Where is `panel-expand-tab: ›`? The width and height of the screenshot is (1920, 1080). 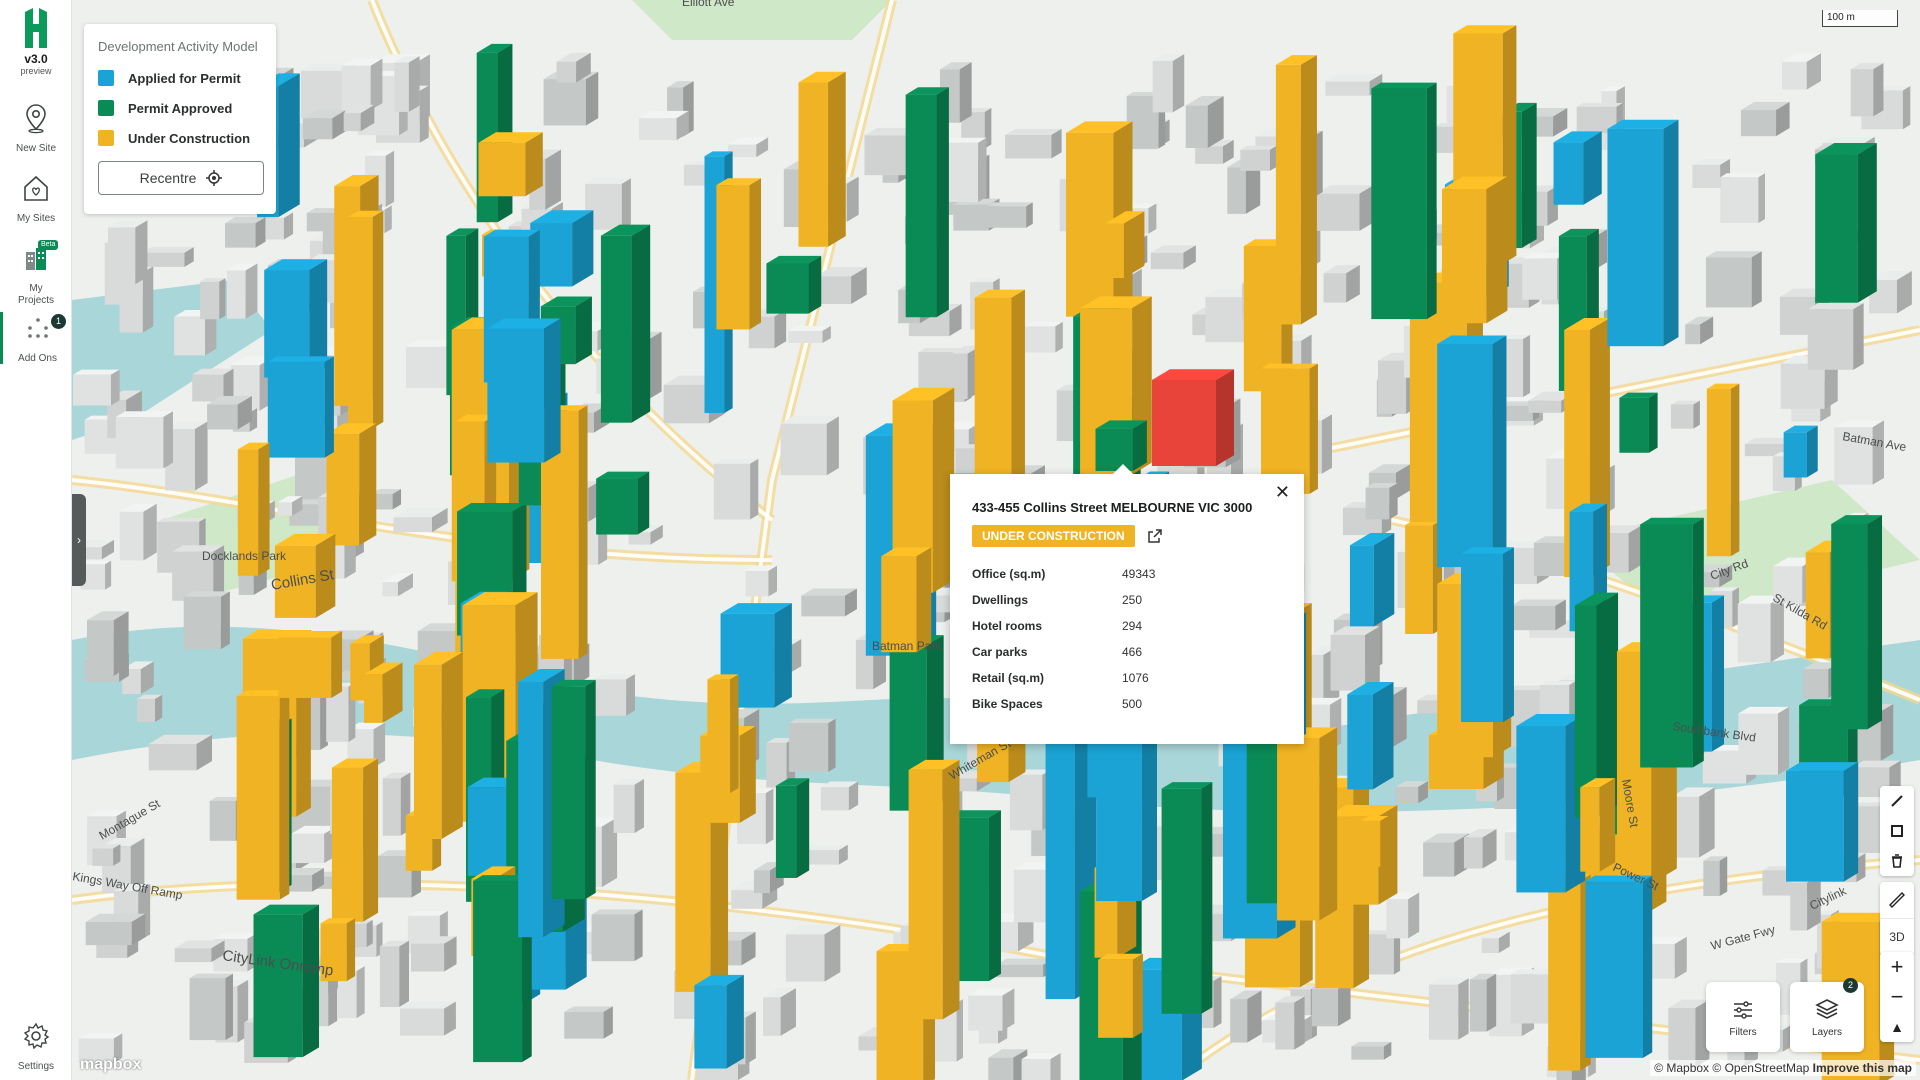 panel-expand-tab: › is located at coordinates (79, 540).